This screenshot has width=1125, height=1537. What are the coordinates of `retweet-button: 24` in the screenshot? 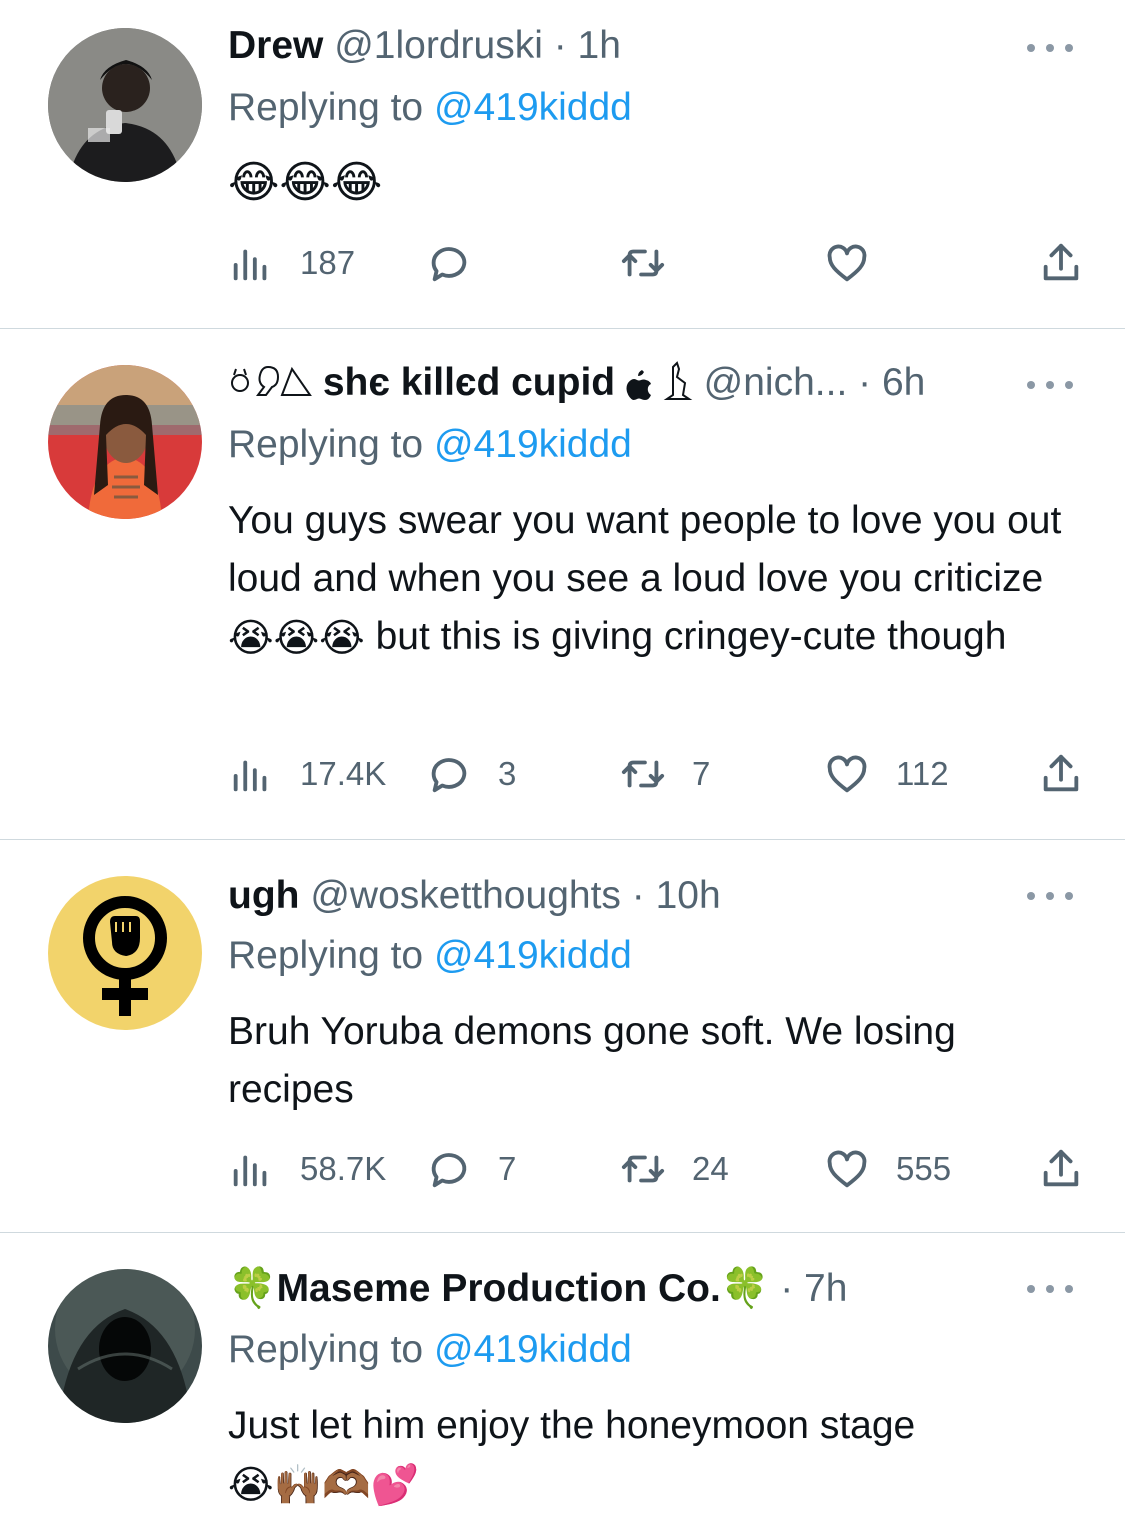 It's located at (674, 1169).